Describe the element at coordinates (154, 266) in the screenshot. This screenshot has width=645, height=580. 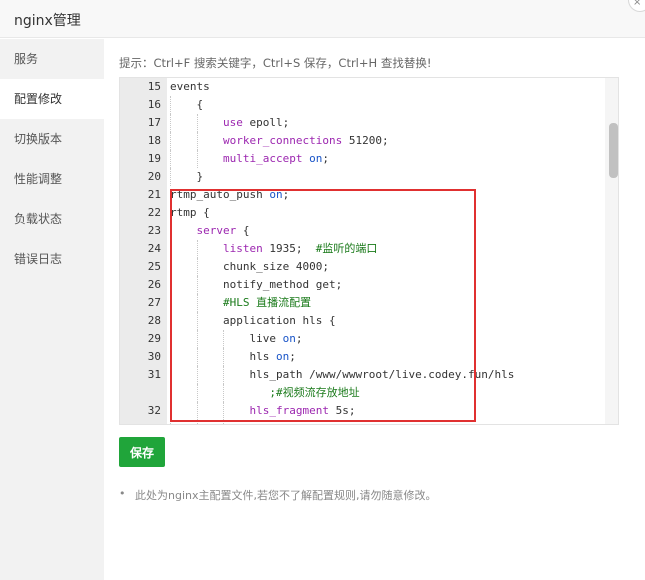
I see `line-number: 25` at that location.